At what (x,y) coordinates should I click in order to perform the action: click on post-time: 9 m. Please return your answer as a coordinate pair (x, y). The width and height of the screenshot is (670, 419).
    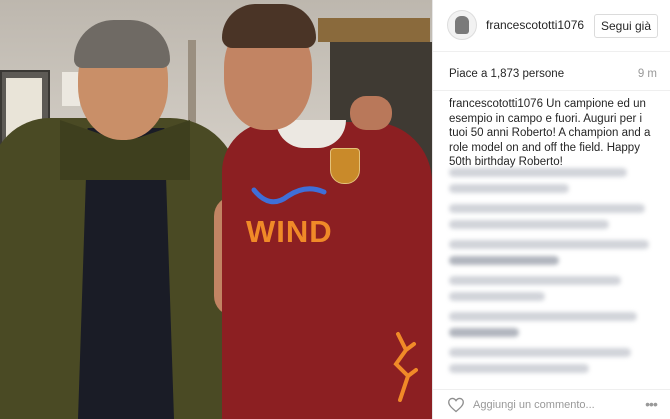
    Looking at the image, I should click on (647, 74).